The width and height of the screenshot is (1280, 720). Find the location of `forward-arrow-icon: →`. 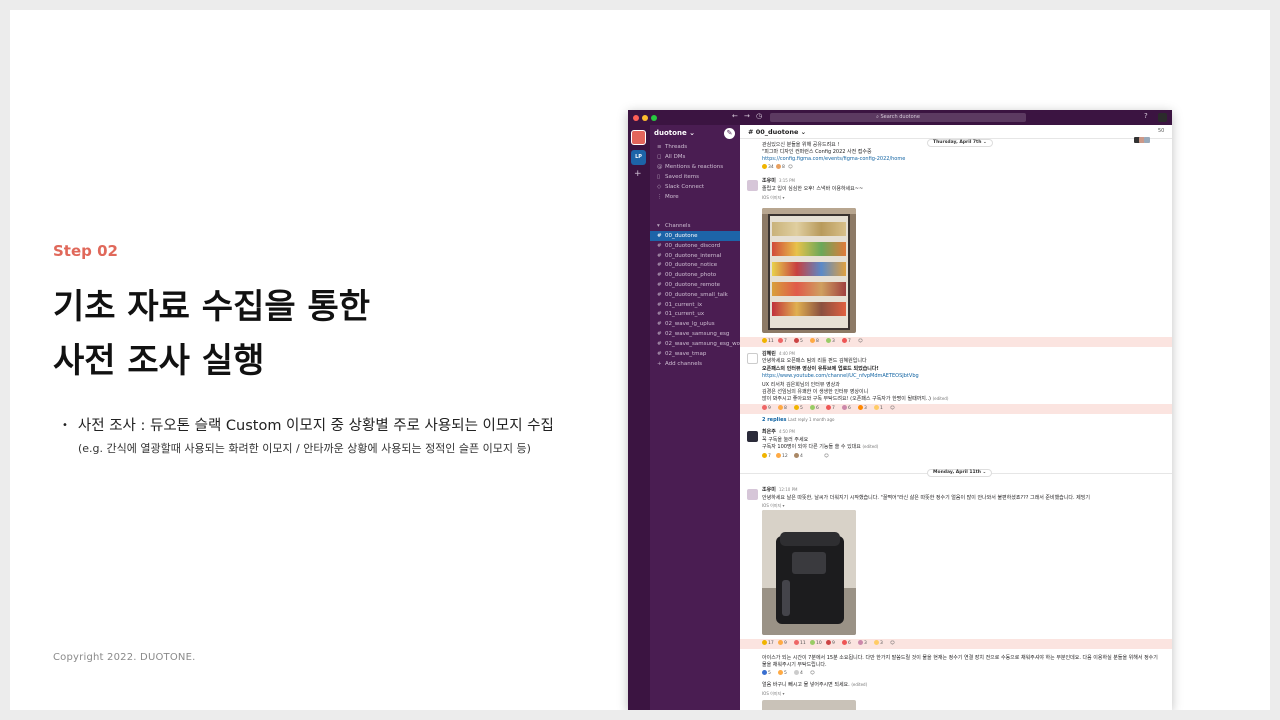

forward-arrow-icon: → is located at coordinates (747, 116).